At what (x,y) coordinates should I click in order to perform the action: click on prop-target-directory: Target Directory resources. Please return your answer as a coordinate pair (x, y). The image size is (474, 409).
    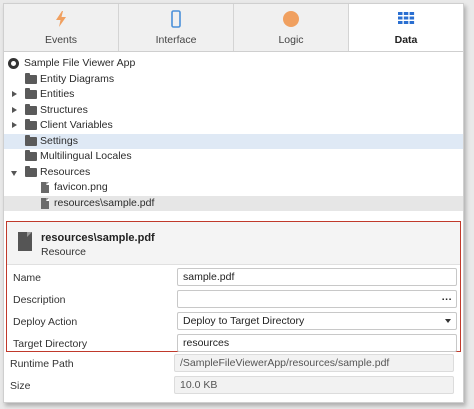
    Looking at the image, I should click on (233, 344).